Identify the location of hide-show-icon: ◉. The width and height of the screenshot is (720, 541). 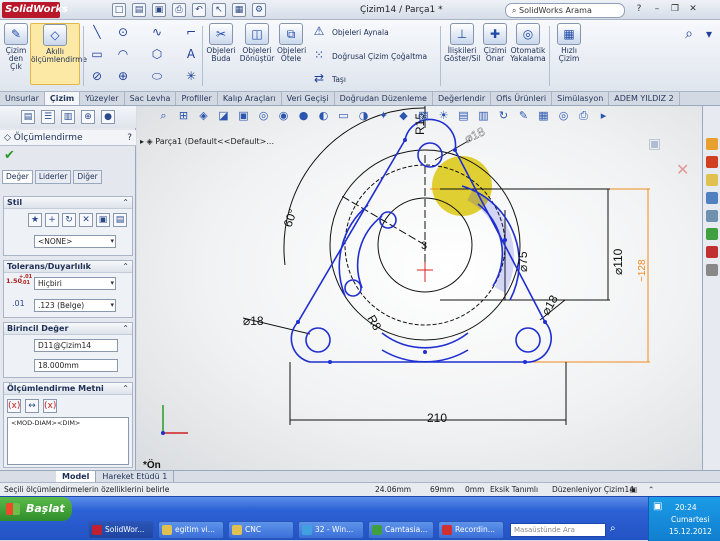
(283, 116).